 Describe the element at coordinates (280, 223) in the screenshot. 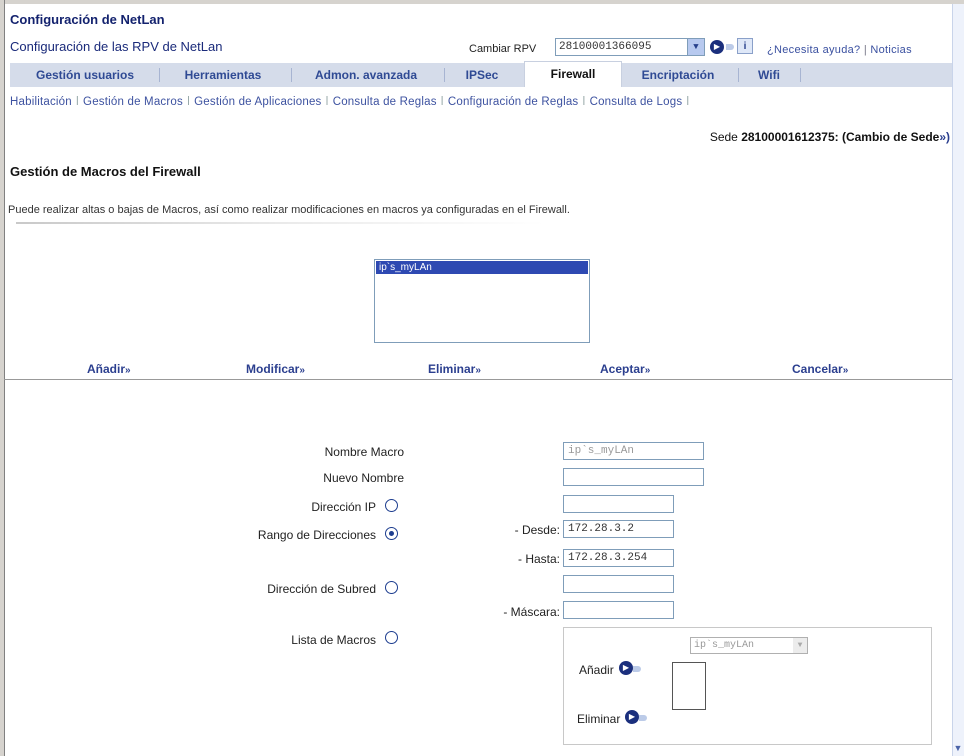

I see `description-underline` at that location.